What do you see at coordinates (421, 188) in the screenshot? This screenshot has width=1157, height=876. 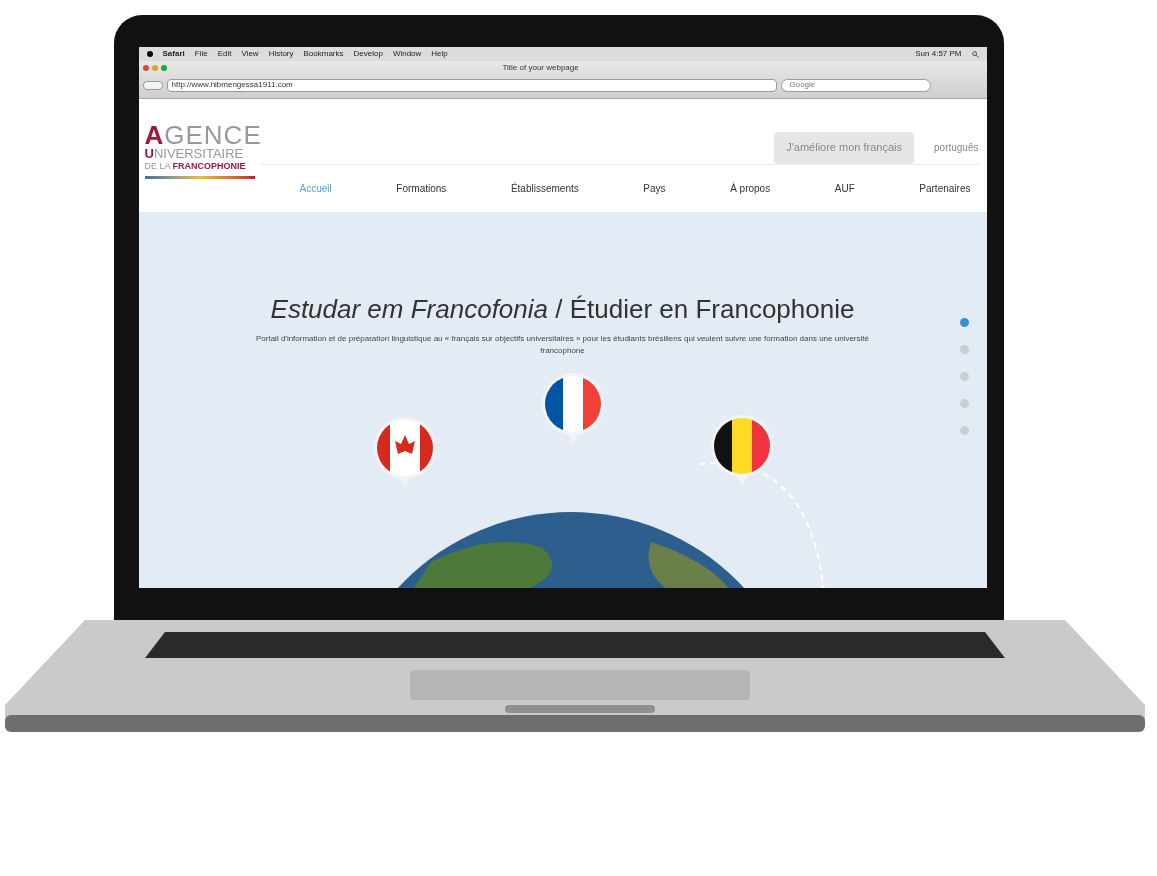 I see `nav-link: Formations` at bounding box center [421, 188].